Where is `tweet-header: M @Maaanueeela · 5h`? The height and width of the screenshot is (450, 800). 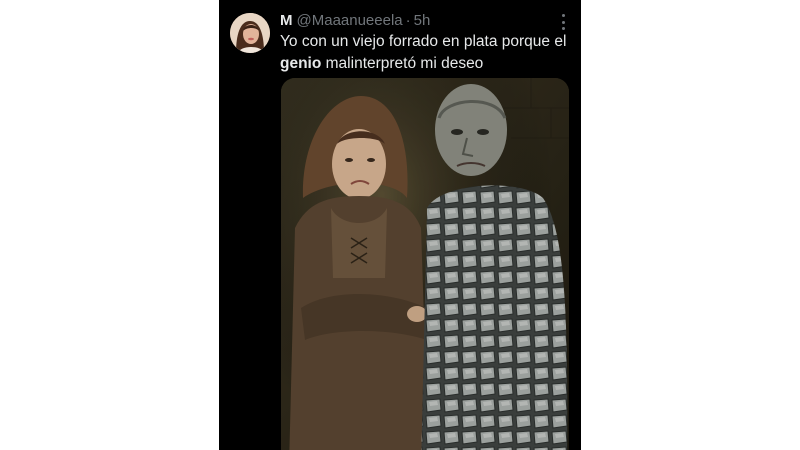
tweet-header: M @Maaanueeela · 5h is located at coordinates (415, 21).